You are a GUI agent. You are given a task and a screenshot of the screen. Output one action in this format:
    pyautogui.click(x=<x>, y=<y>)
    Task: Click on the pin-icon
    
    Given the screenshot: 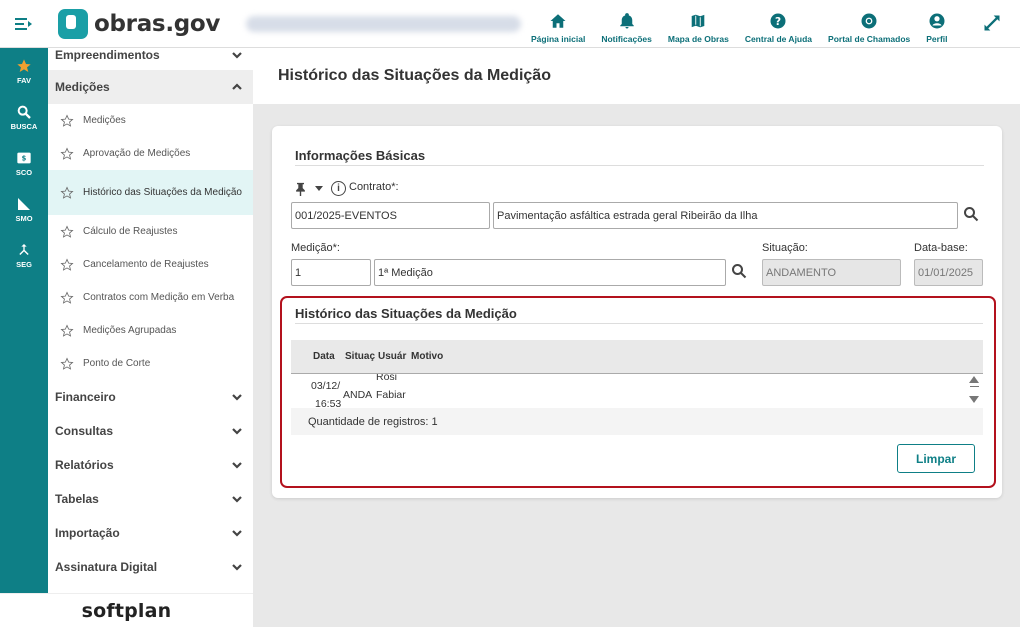 What is the action you would take?
    pyautogui.click(x=300, y=189)
    